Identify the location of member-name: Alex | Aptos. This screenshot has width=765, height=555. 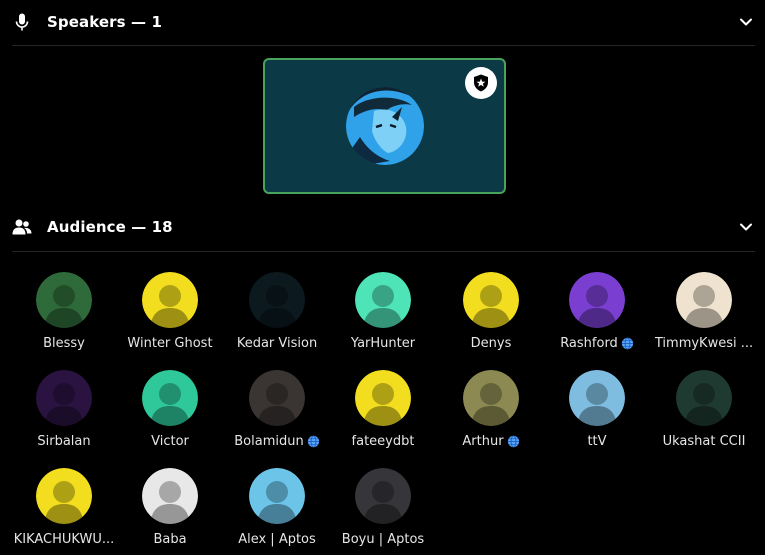
(277, 539).